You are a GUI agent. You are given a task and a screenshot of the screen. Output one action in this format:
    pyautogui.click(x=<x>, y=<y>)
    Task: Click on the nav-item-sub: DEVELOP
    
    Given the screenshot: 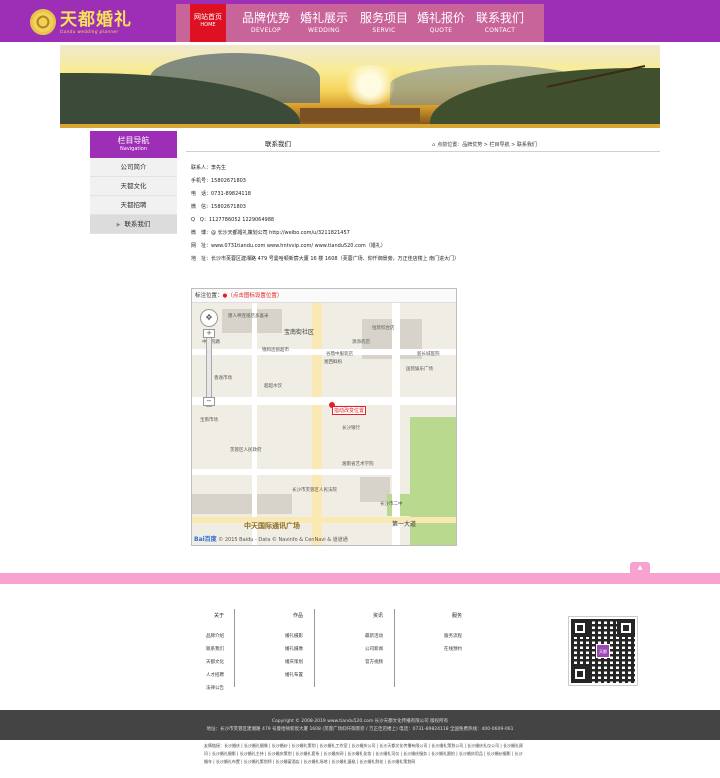 What is the action you would take?
    pyautogui.click(x=266, y=30)
    